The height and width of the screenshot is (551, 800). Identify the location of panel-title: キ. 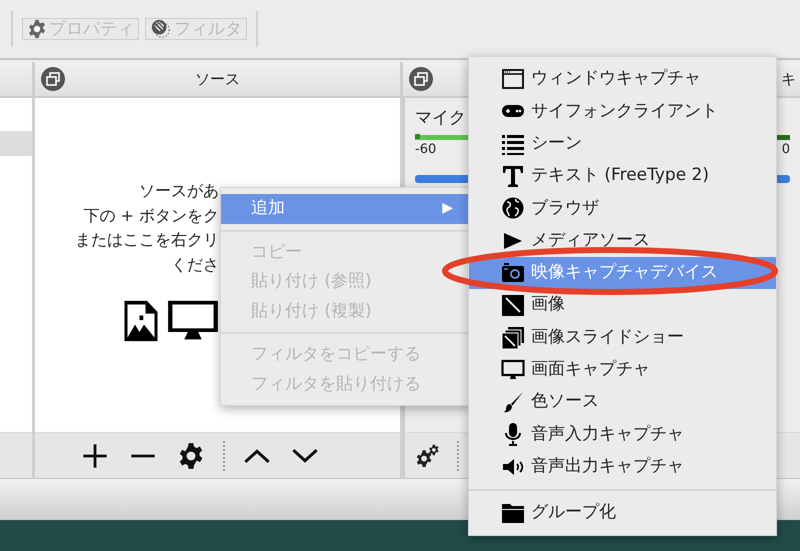
(788, 79).